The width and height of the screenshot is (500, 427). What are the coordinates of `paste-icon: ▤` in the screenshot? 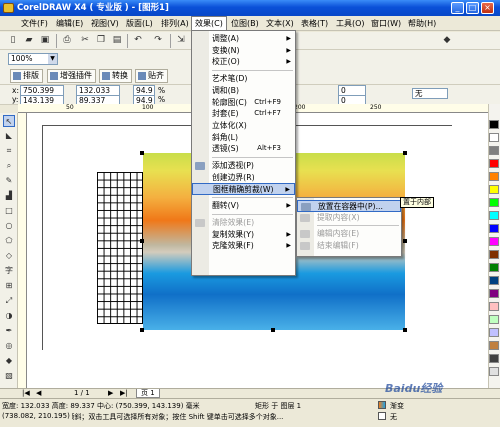 It's located at (117, 40).